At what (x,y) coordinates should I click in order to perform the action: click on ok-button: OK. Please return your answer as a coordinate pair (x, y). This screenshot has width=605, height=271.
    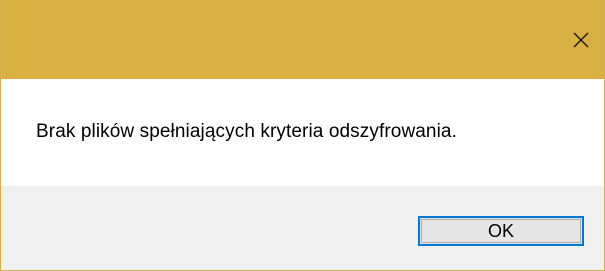
    Looking at the image, I should click on (501, 231).